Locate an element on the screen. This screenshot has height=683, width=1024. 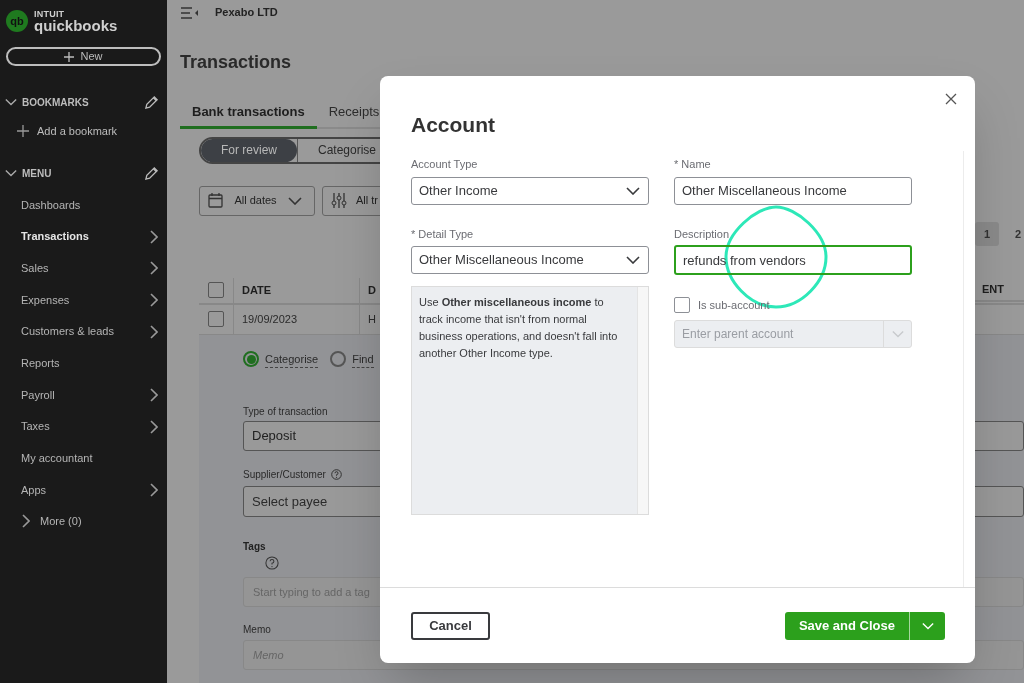
menu-item: Sales is located at coordinates (83, 268).